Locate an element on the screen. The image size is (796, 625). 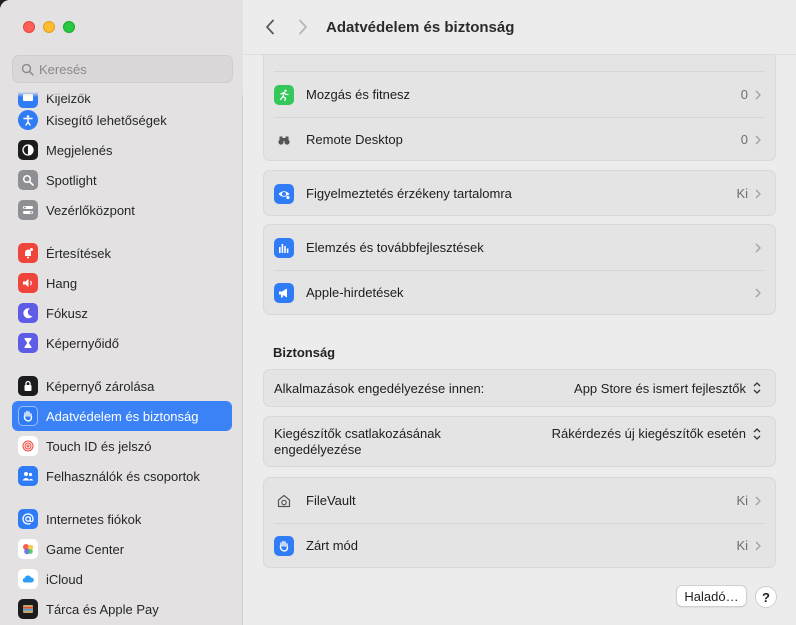
security-section-title: Biztonság is located at coordinates (304, 352).